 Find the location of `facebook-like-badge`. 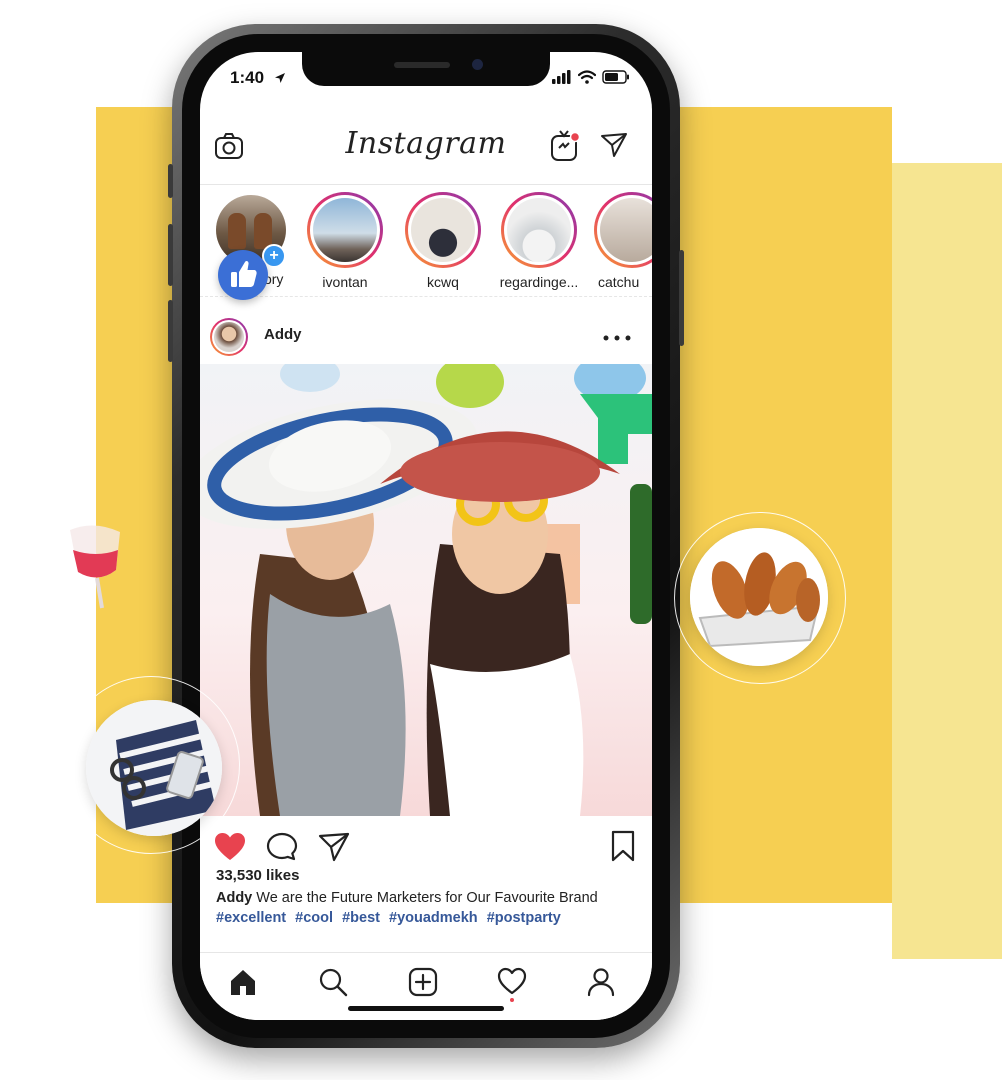

facebook-like-badge is located at coordinates (243, 275).